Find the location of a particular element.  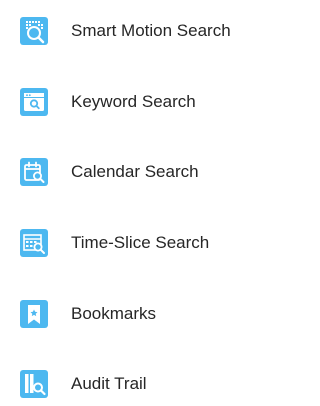

calendar-search-icon is located at coordinates (34, 172).